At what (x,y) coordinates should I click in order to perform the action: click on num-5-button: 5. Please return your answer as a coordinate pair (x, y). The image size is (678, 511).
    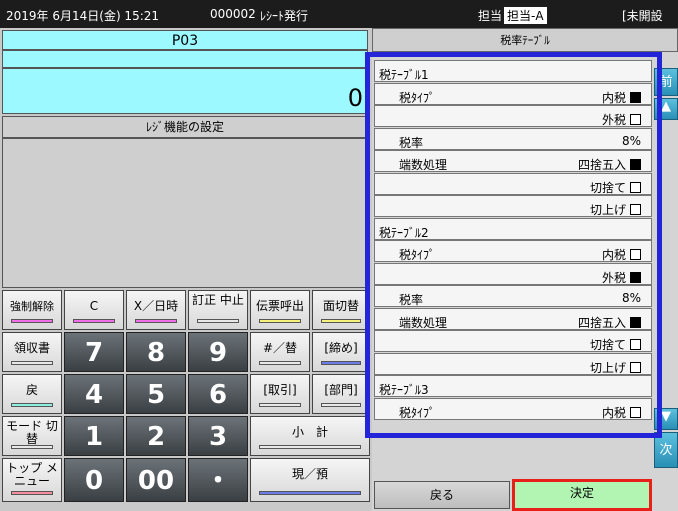
    Looking at the image, I should click on (156, 394).